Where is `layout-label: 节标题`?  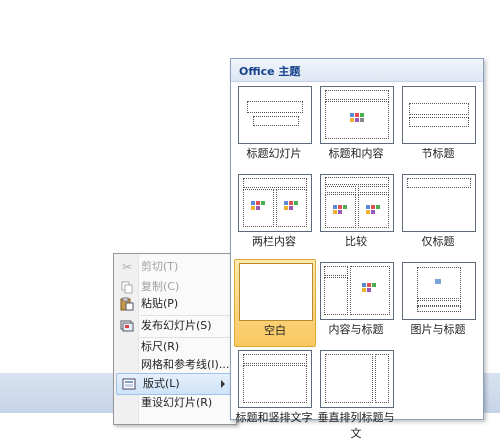
layout-label: 节标题 is located at coordinates (438, 153).